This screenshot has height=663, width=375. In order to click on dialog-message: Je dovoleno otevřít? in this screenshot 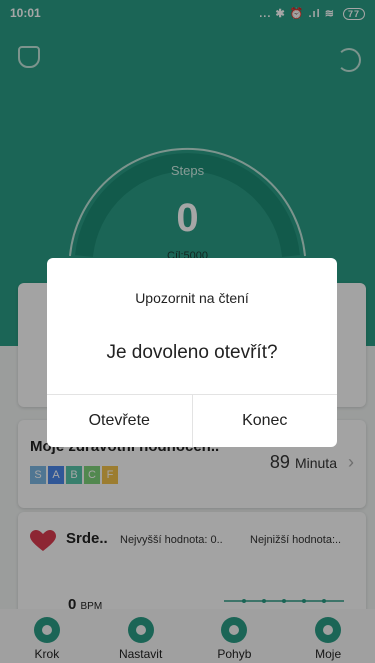, I will do `click(192, 352)`.